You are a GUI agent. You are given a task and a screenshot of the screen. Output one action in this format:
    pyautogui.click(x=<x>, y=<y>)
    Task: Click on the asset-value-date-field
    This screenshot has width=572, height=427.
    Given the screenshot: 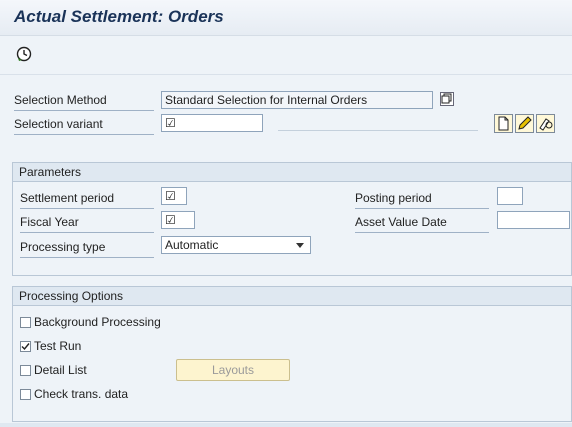 What is the action you would take?
    pyautogui.click(x=533, y=220)
    